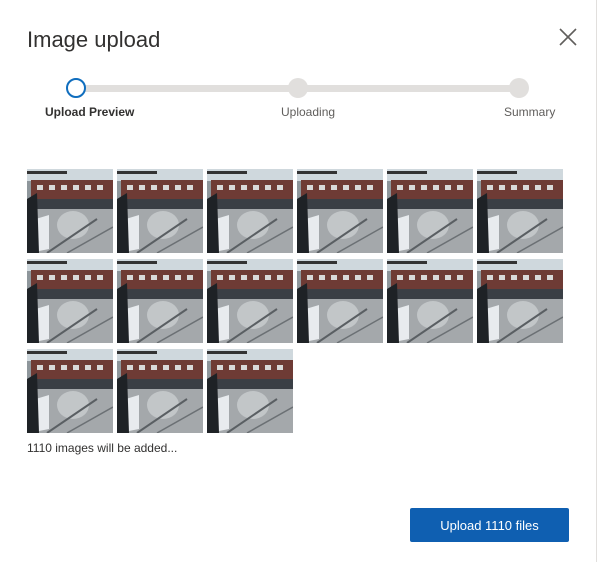 This screenshot has height=562, width=599. What do you see at coordinates (519, 88) in the screenshot?
I see `step-dot-summary` at bounding box center [519, 88].